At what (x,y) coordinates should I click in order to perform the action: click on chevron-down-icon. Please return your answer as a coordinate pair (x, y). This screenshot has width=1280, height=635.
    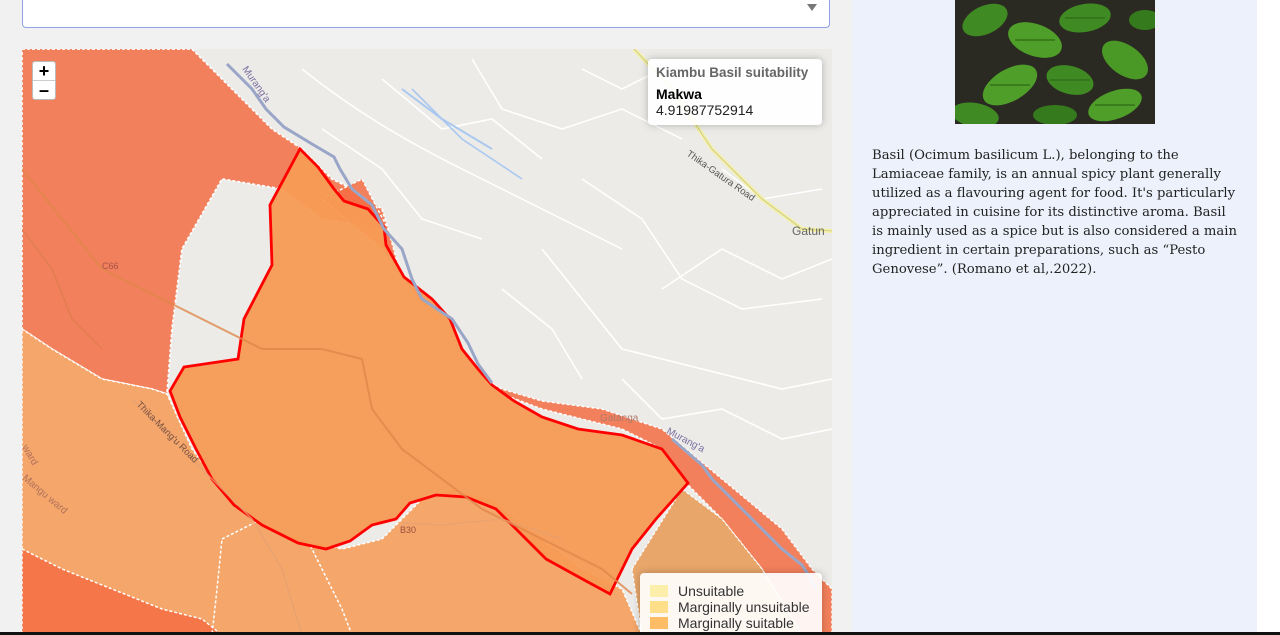
    Looking at the image, I should click on (812, 7).